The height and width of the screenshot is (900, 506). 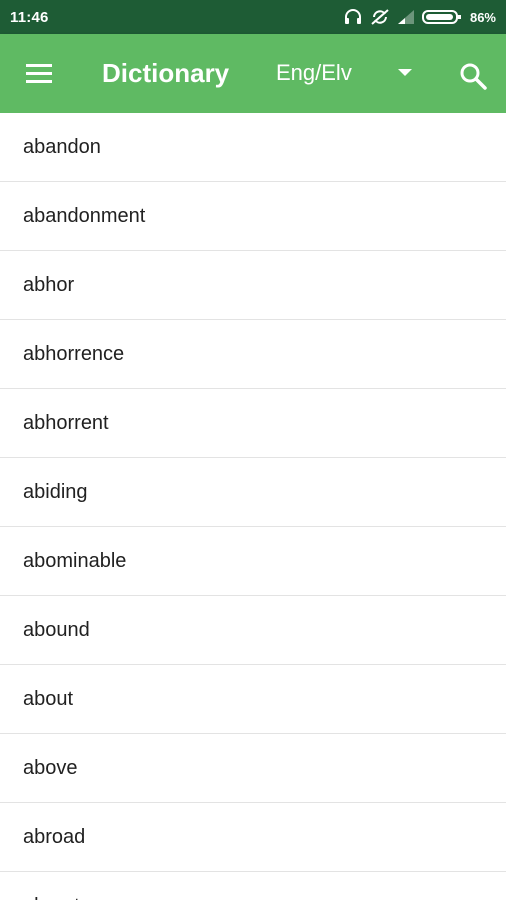 What do you see at coordinates (253, 147) in the screenshot?
I see `word-list-item: abandon` at bounding box center [253, 147].